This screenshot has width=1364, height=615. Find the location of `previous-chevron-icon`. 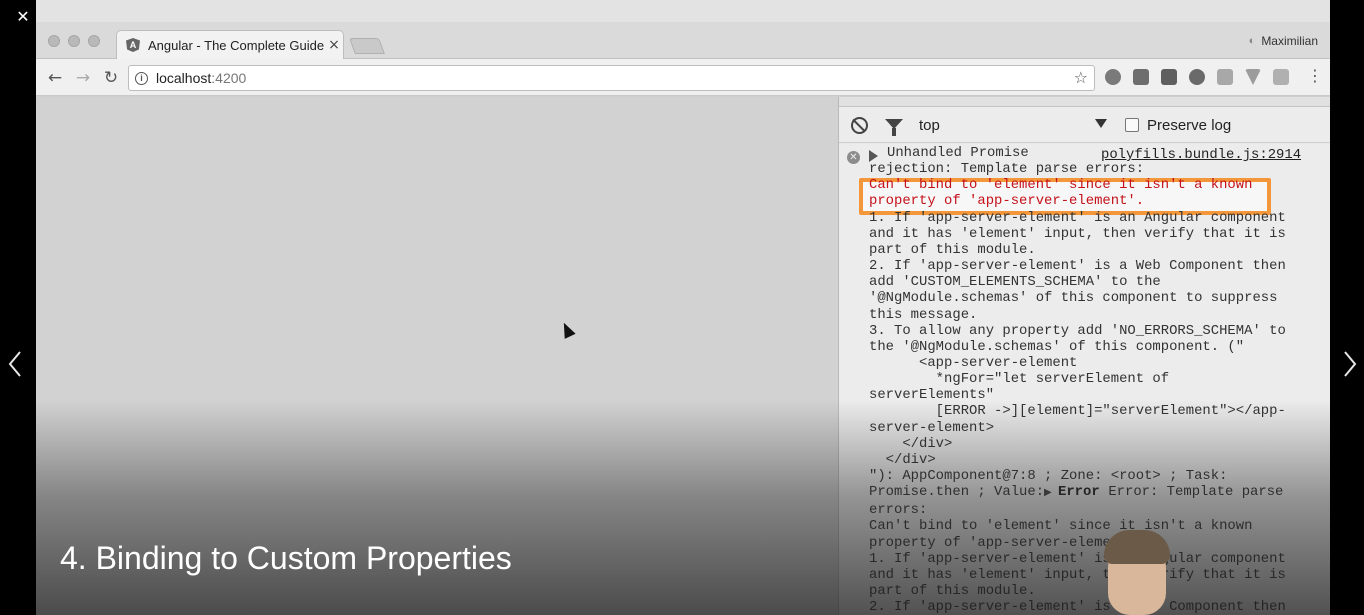

previous-chevron-icon is located at coordinates (15, 364).